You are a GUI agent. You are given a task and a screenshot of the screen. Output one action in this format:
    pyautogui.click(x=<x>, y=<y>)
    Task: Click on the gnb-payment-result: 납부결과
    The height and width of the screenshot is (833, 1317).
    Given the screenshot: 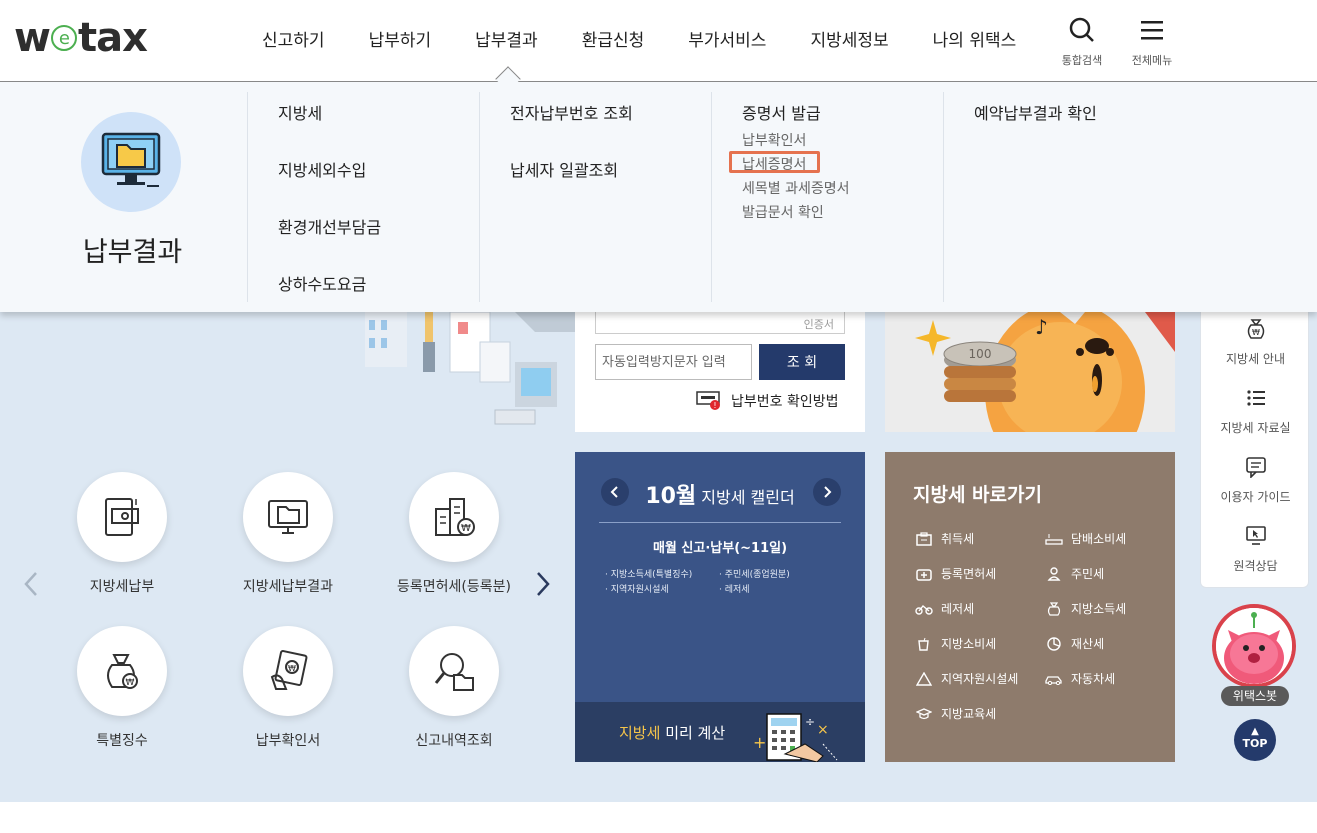 What is the action you would take?
    pyautogui.click(x=506, y=38)
    